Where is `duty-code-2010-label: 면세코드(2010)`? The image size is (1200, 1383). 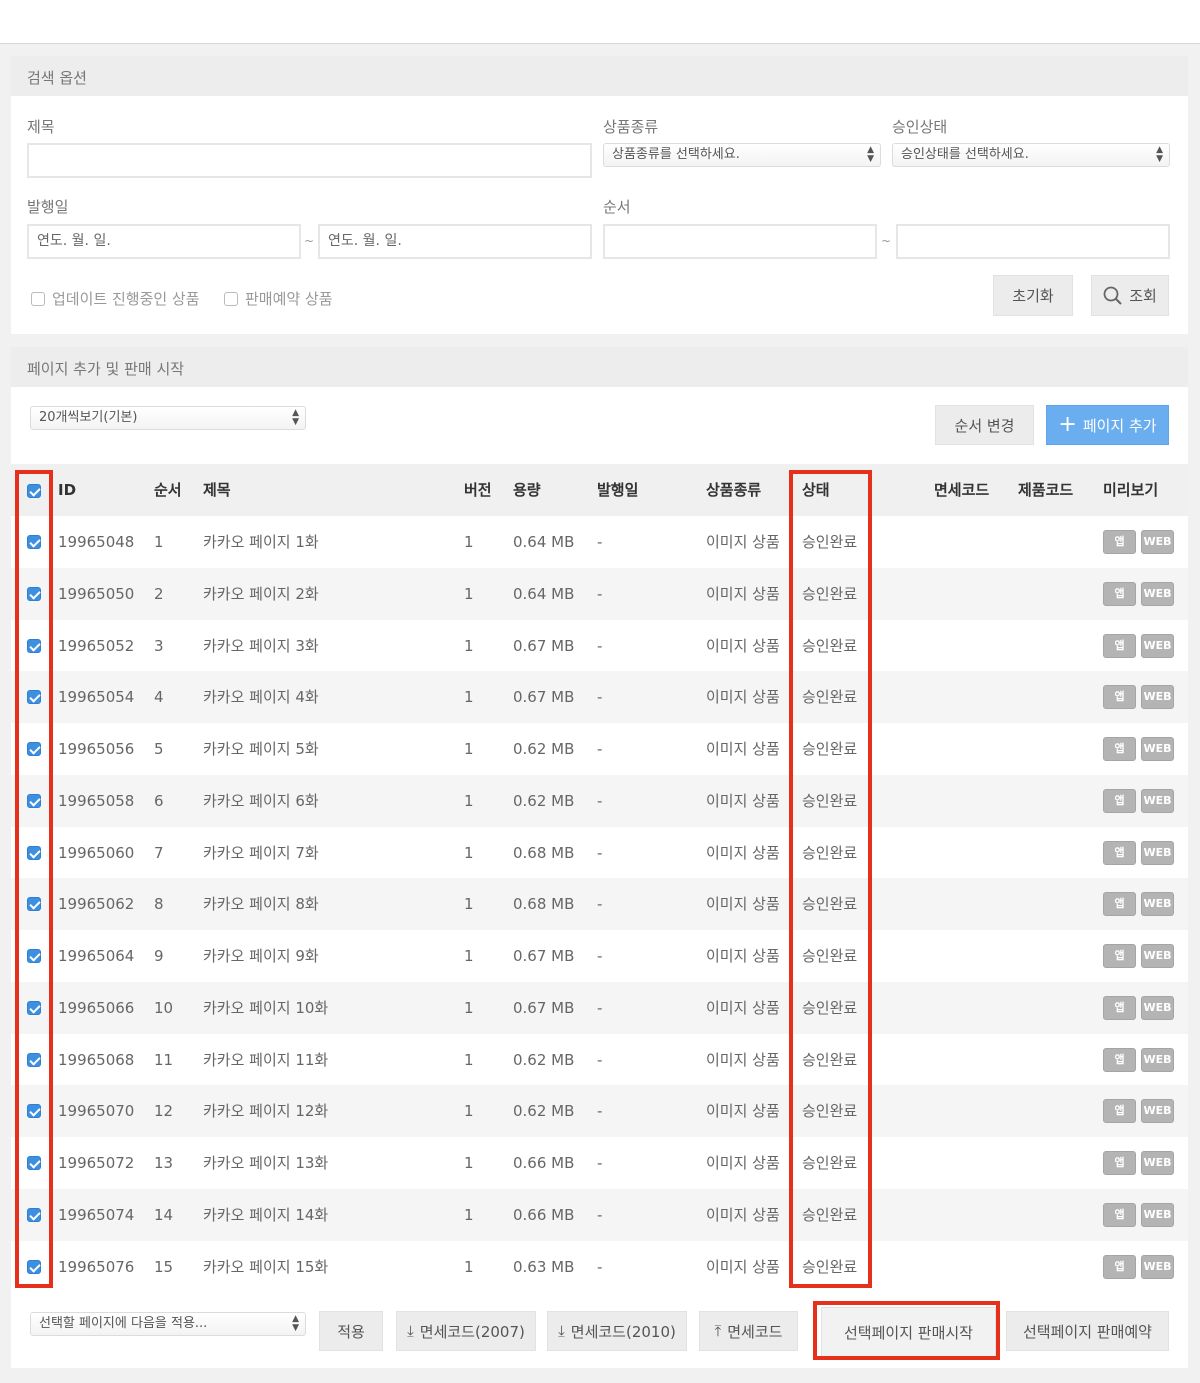
duty-code-2010-label: 면세코드(2010) is located at coordinates (623, 1331).